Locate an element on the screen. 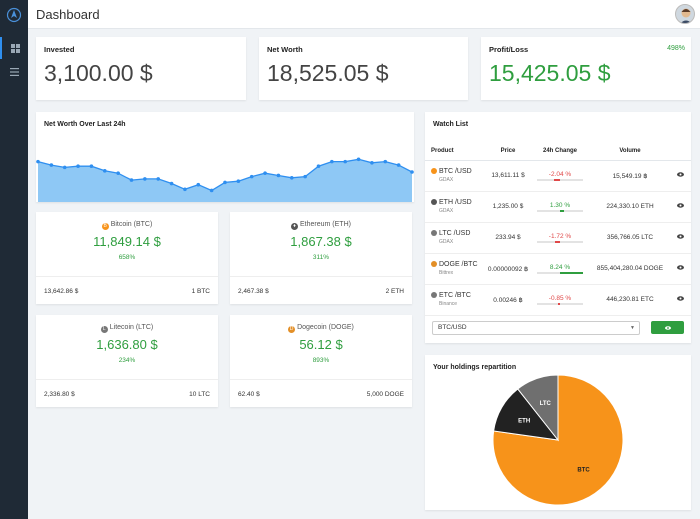 The width and height of the screenshot is (700, 519). product-cell: DOGE /BTC Bittrex is located at coordinates (456, 269).